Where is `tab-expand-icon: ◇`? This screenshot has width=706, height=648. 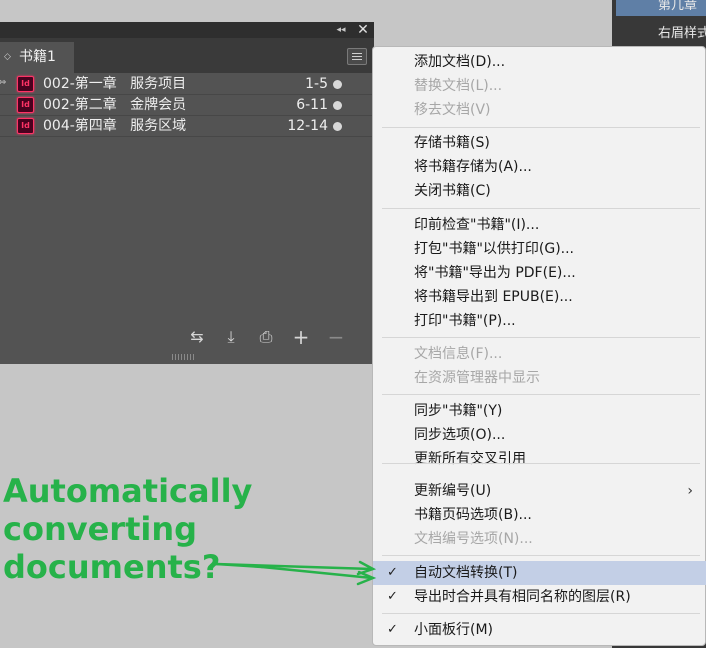 tab-expand-icon: ◇ is located at coordinates (7, 57).